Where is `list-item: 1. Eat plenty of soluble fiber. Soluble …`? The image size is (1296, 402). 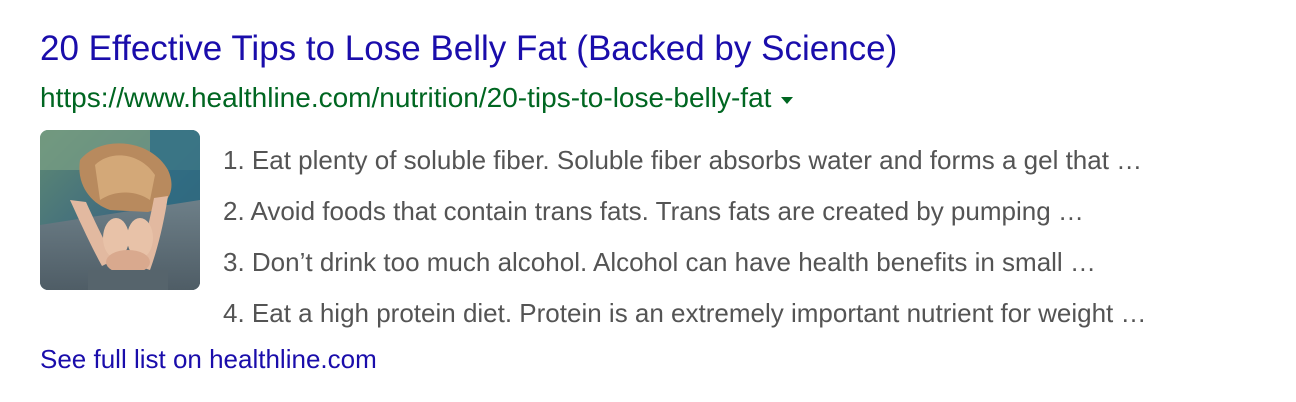 list-item: 1. Eat plenty of soluble fiber. Soluble … is located at coordinates (683, 160).